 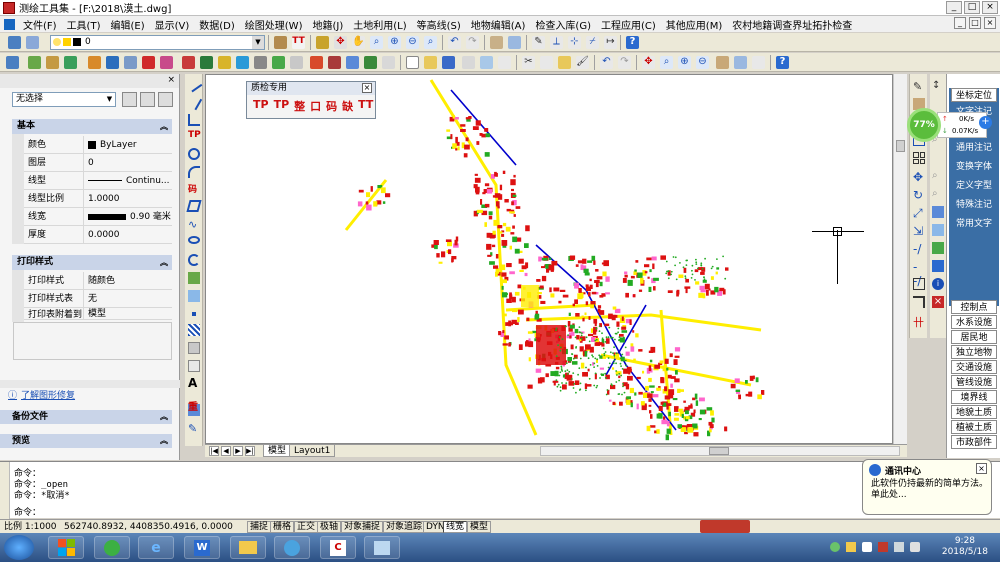 I want to click on table-icon, so click(x=130, y=62).